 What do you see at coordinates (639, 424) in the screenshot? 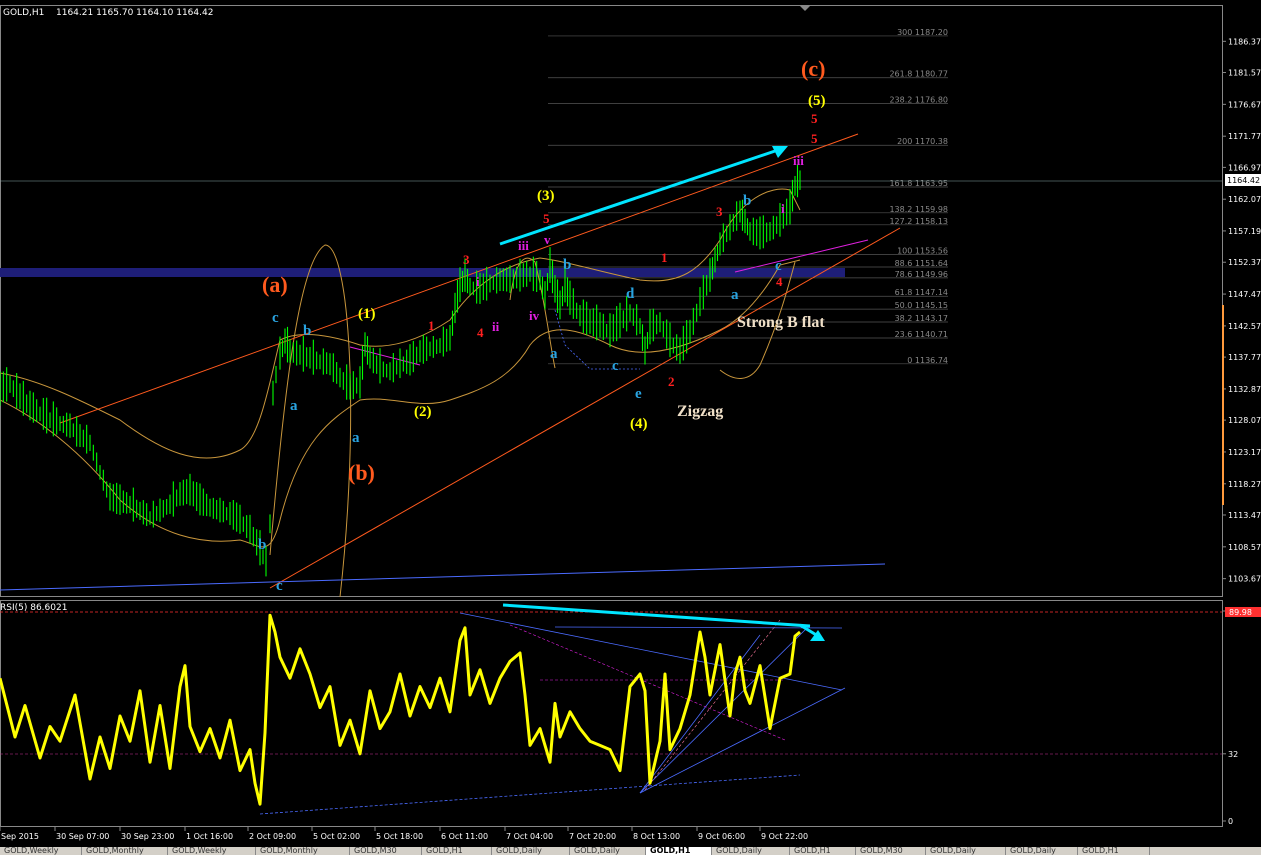
I see `wave-label: (4)` at bounding box center [639, 424].